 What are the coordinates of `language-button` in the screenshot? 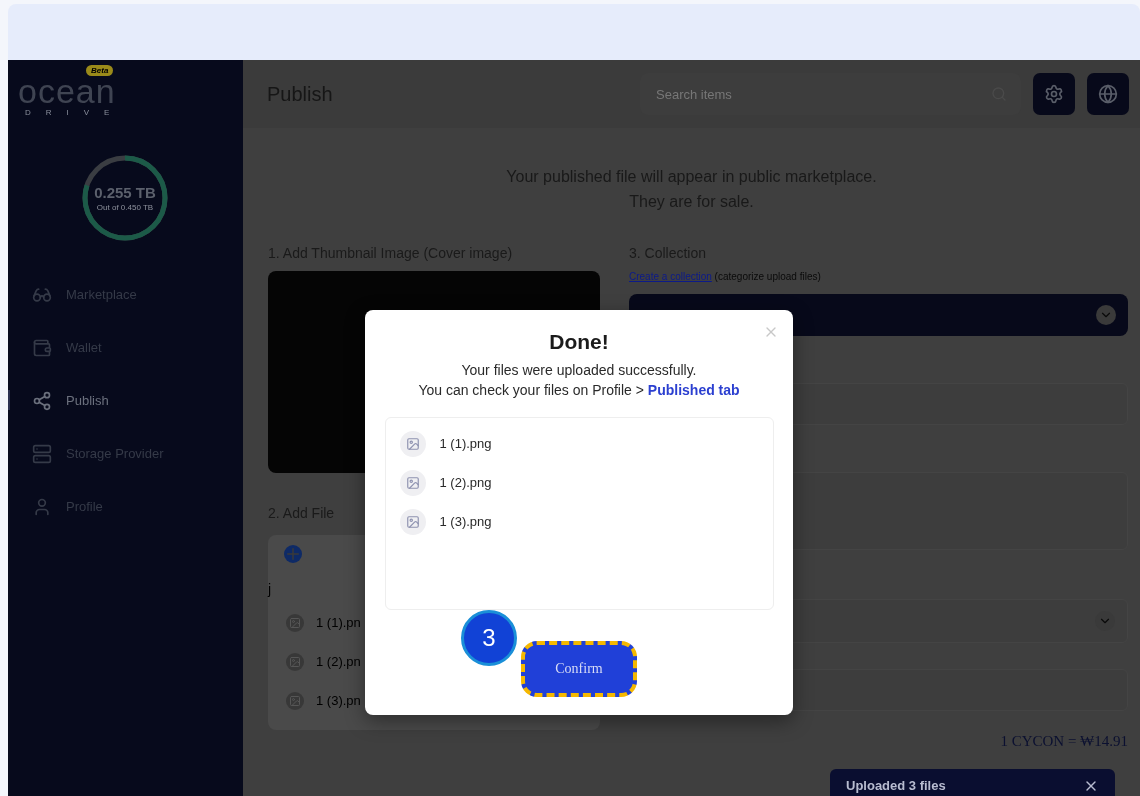 It's located at (1108, 94).